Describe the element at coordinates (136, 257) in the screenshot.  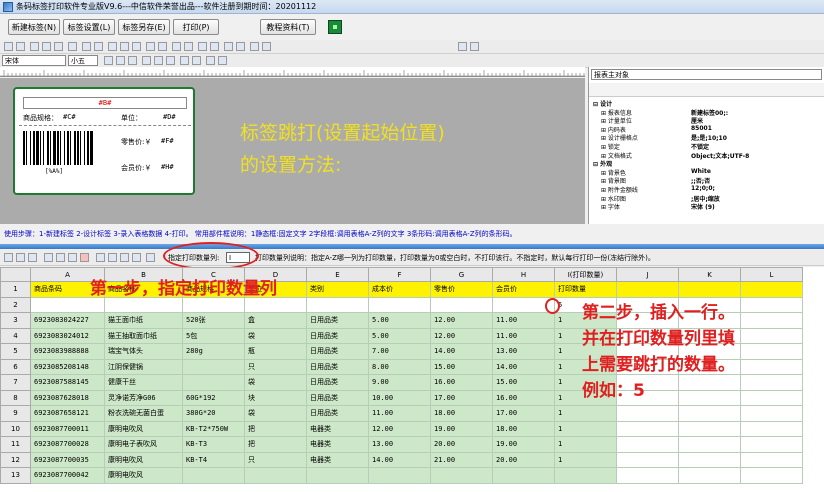
I see `freeze-icon` at that location.